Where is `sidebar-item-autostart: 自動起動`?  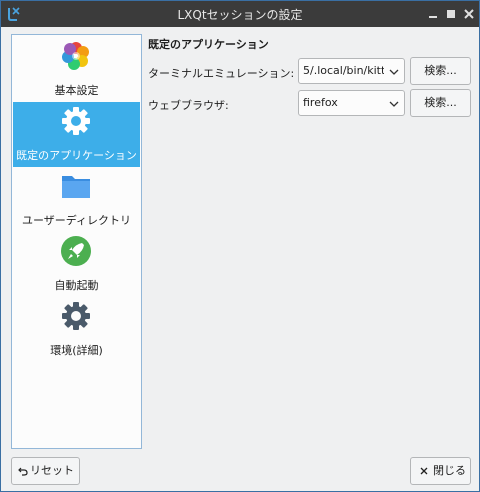 sidebar-item-autostart: 自動起動 is located at coordinates (76, 264).